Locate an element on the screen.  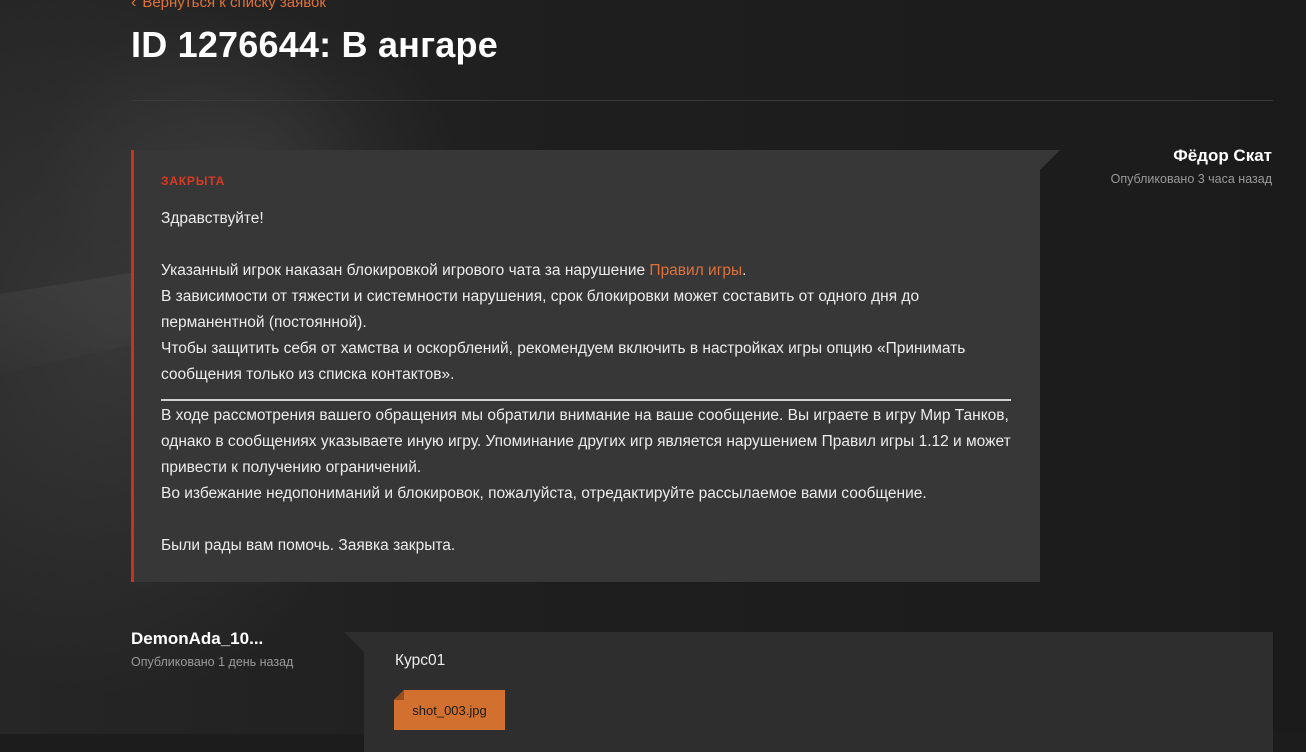
support-published-time: Опубликовано 3 часа назад is located at coordinates (1191, 179).